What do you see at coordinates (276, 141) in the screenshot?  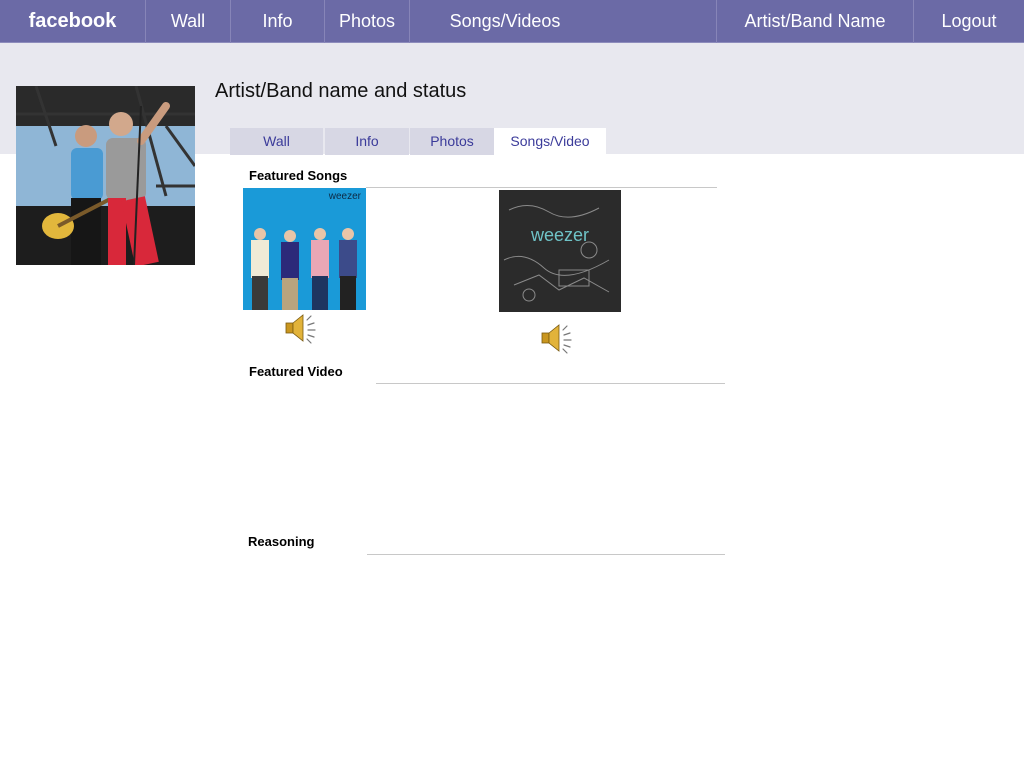 I see `tab-wall: Wall` at bounding box center [276, 141].